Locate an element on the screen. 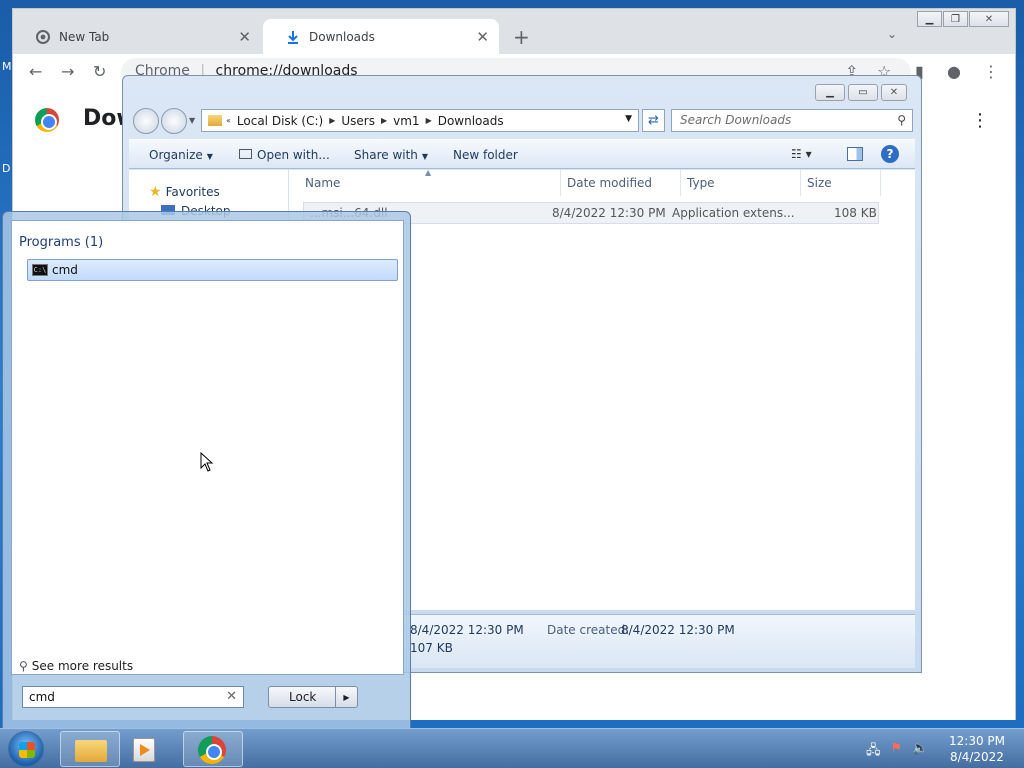 This screenshot has height=768, width=1024. explorer-window-controls: ▁ ▭ ✕ is located at coordinates (862, 92).